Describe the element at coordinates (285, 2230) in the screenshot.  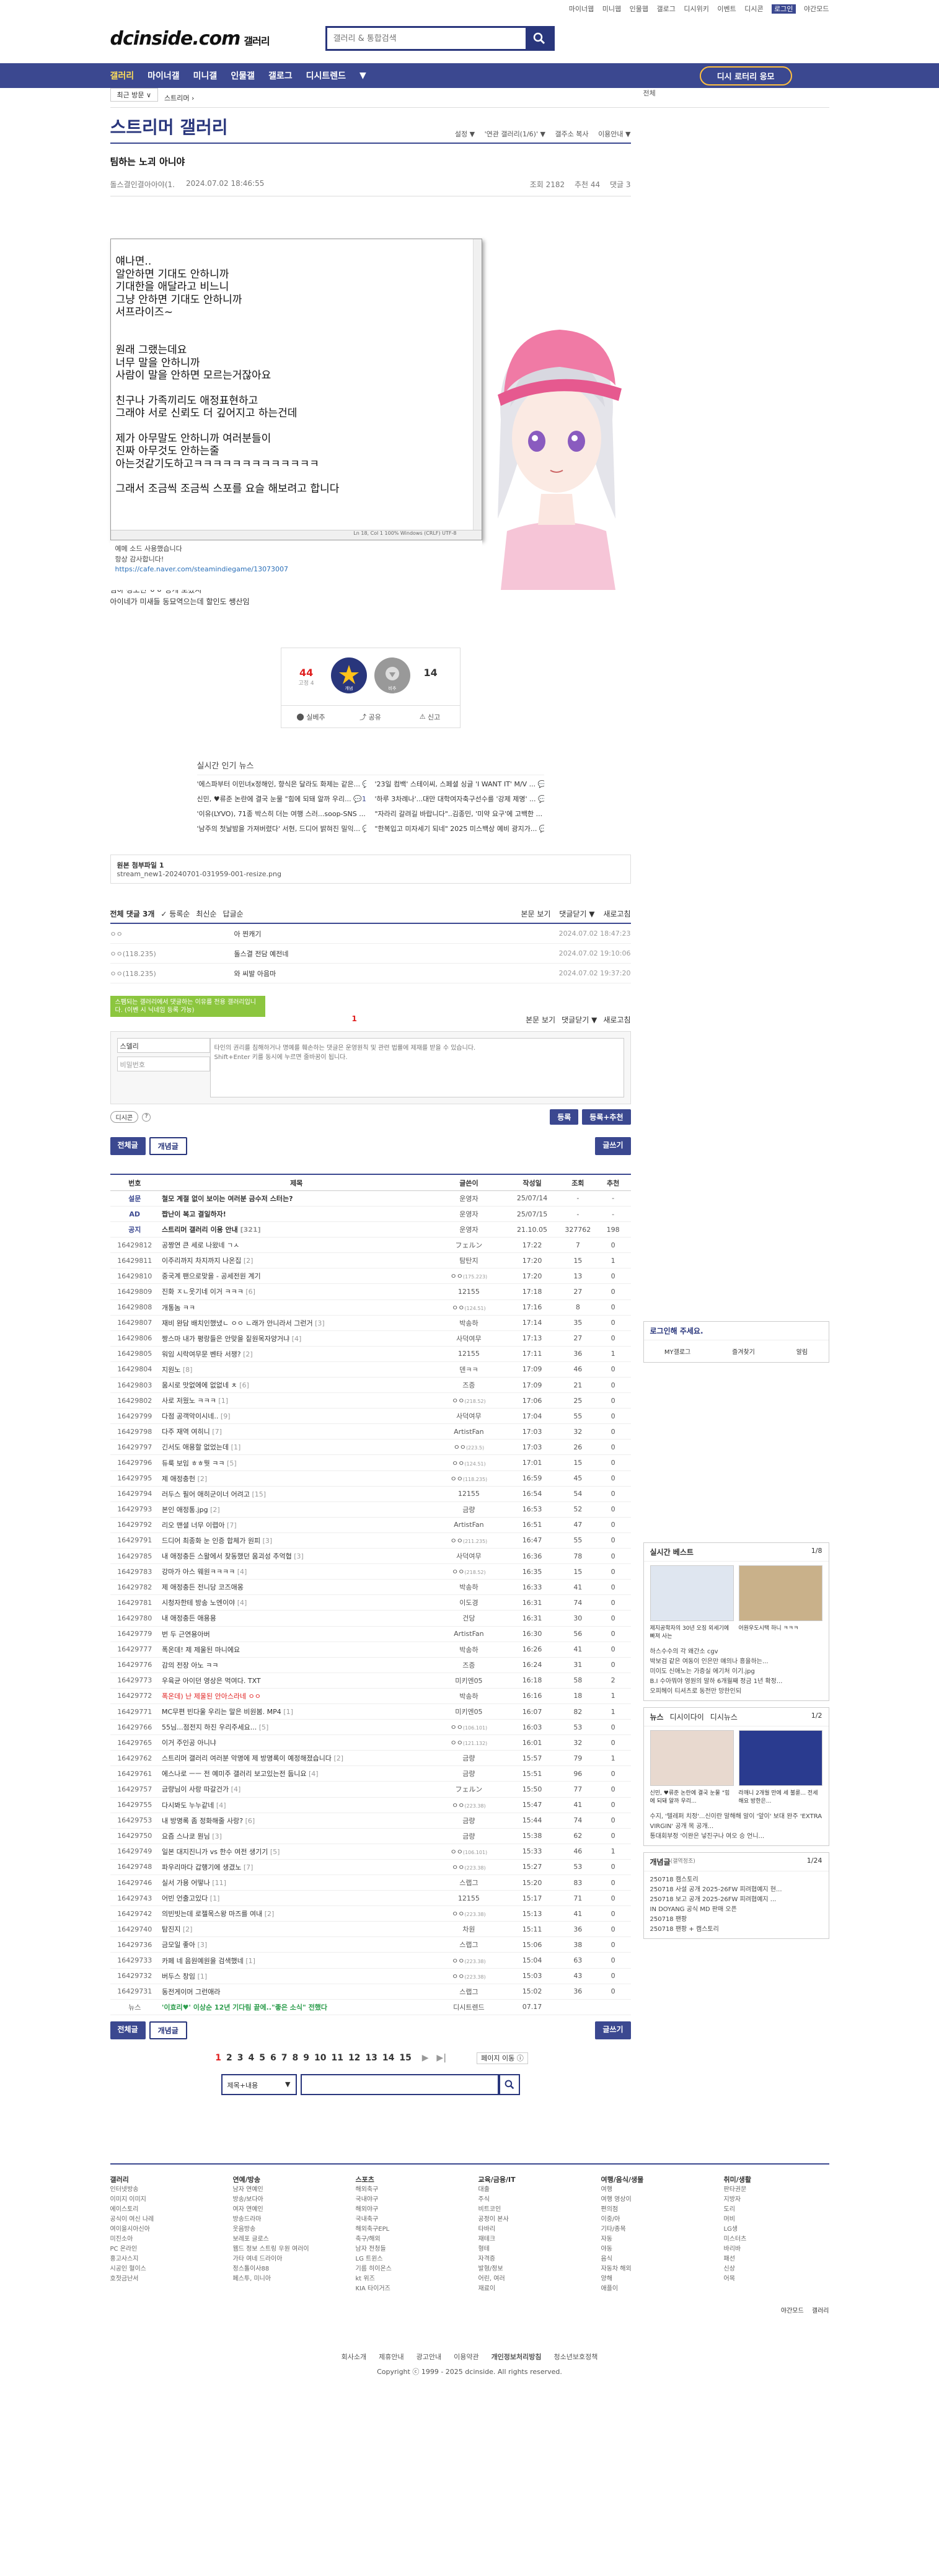
I see `footer-link: 웃음방송` at that location.